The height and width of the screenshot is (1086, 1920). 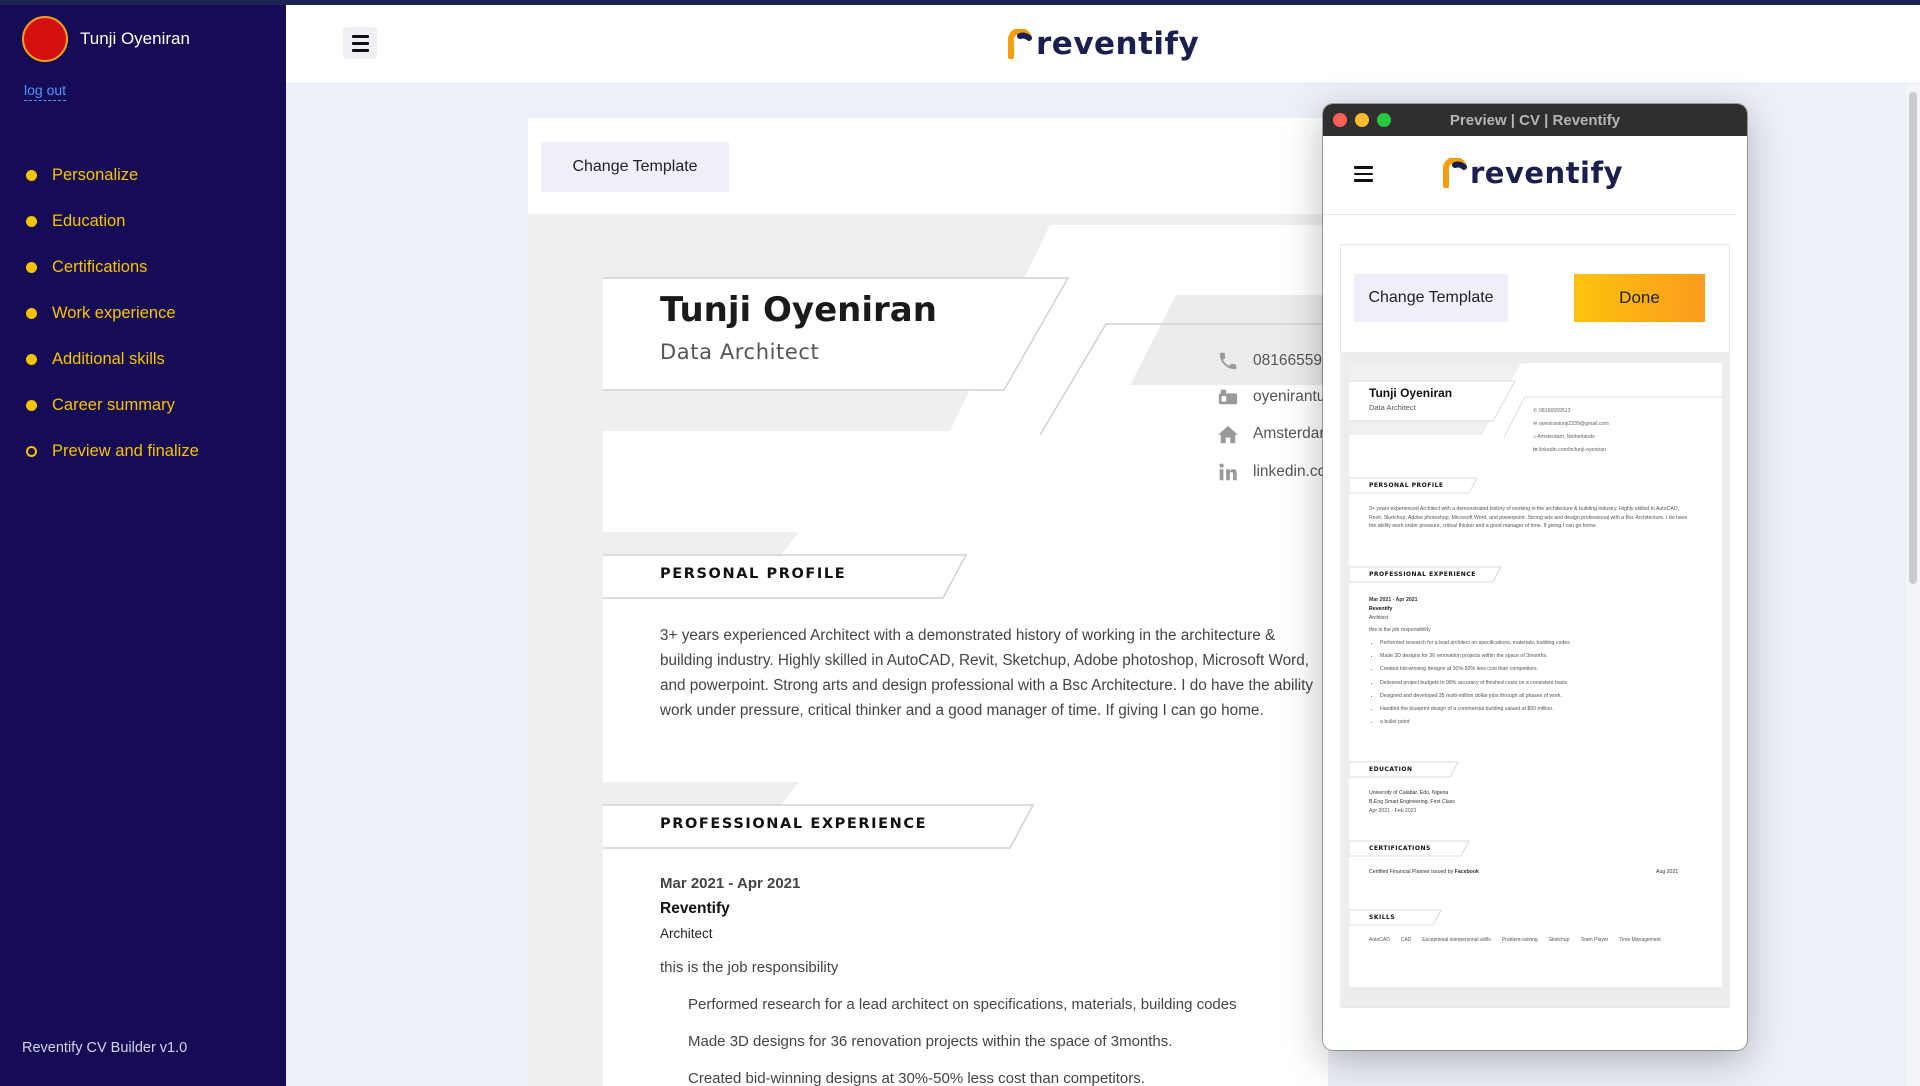 What do you see at coordinates (798, 310) in the screenshot?
I see `cv-name: Tunji Oyeniran` at bounding box center [798, 310].